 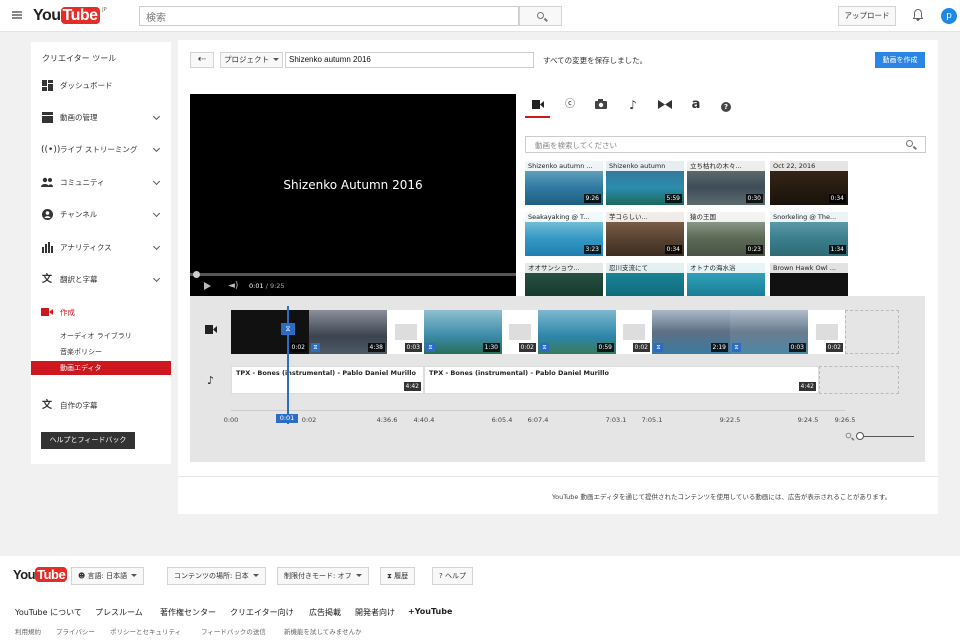 What do you see at coordinates (108, 576) in the screenshot?
I see `language-button: ☻ 言語: 日本語` at bounding box center [108, 576].